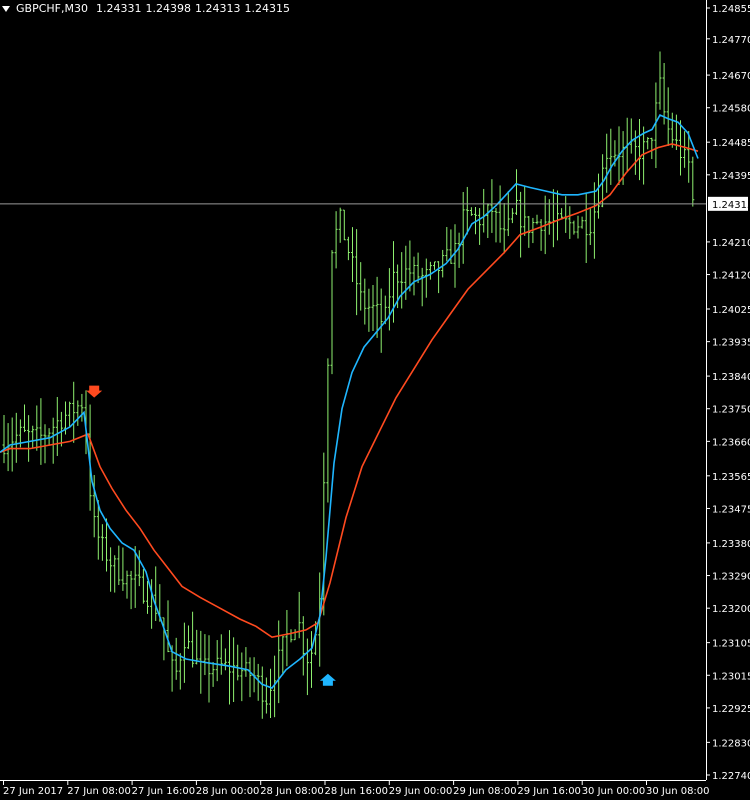 Image resolution: width=750 pixels, height=800 pixels. I want to click on price-tick-label: 1.24580, so click(731, 109).